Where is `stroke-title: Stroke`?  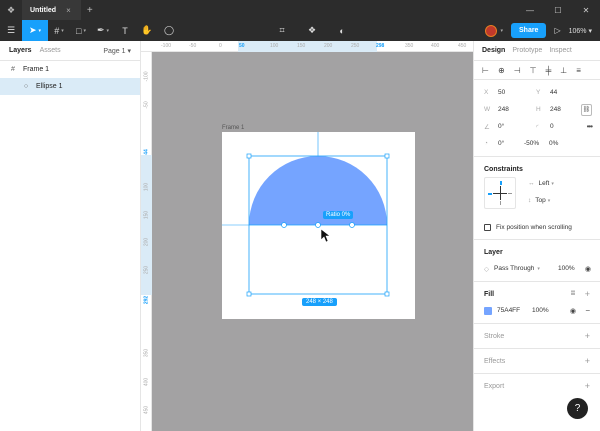 stroke-title: Stroke is located at coordinates (494, 336).